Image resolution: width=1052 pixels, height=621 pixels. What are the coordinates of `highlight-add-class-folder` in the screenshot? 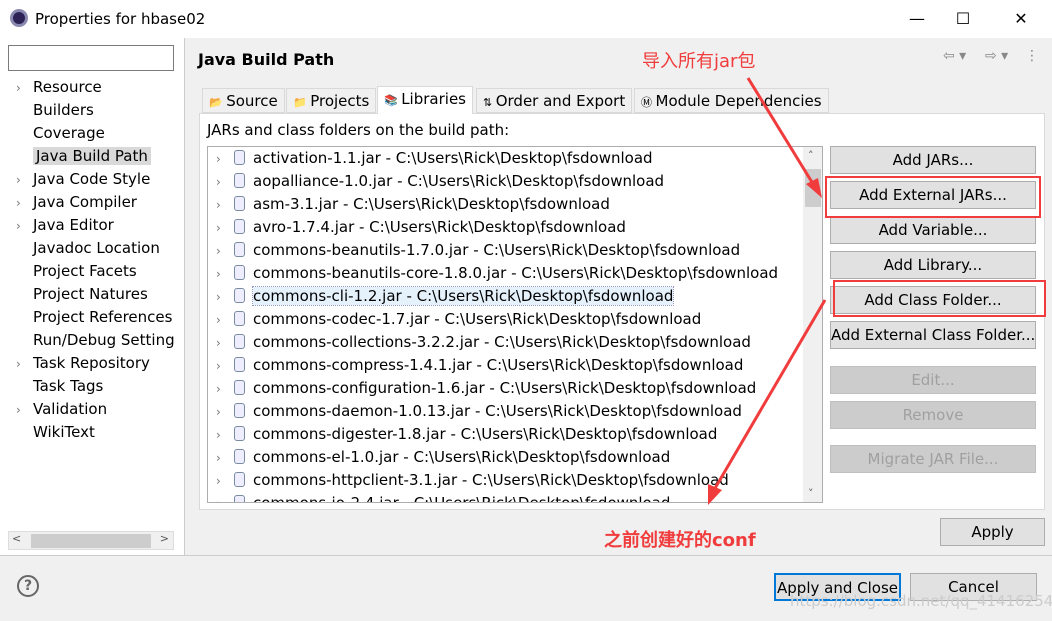 It's located at (939, 298).